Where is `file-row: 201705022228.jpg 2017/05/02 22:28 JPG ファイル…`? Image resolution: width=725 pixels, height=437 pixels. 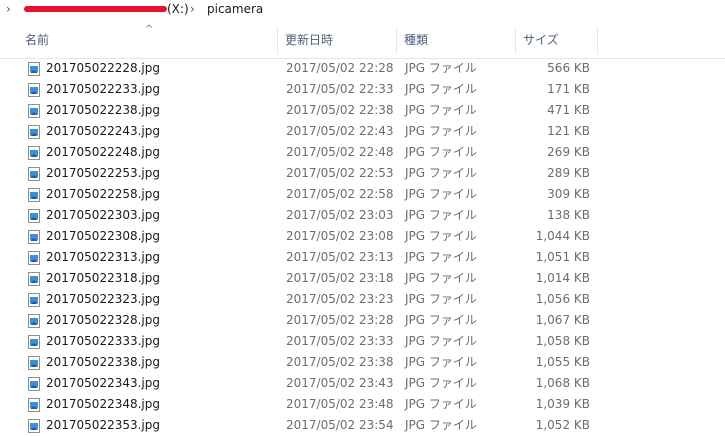 file-row: 201705022228.jpg 2017/05/02 22:28 JPG ファイル… is located at coordinates (362, 68).